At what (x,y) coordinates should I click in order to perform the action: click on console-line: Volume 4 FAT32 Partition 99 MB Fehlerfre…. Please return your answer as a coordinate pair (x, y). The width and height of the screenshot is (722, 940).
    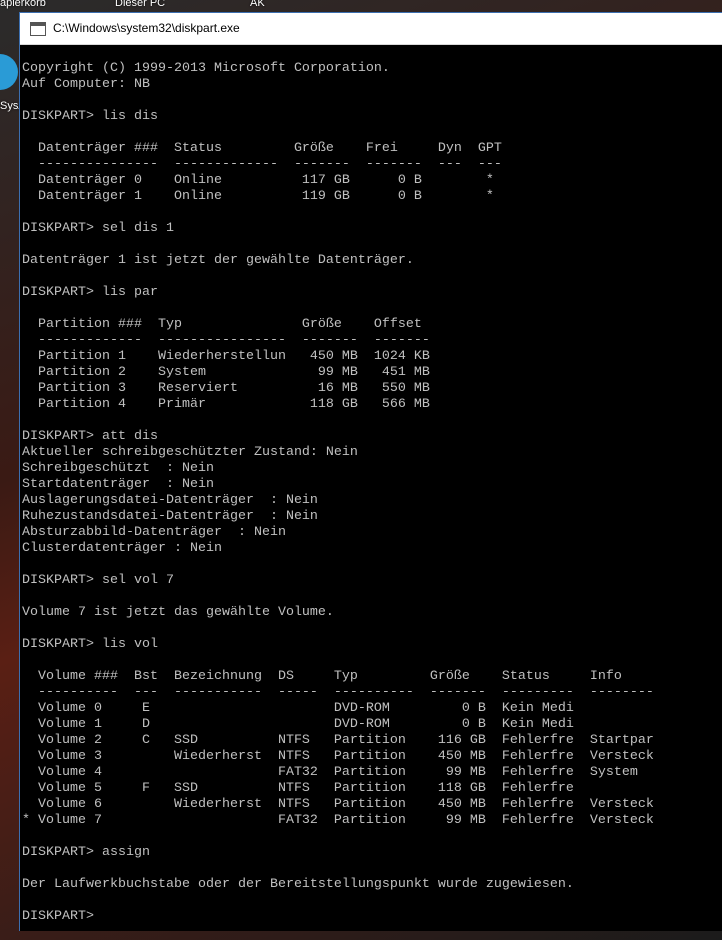
    Looking at the image, I should click on (330, 772).